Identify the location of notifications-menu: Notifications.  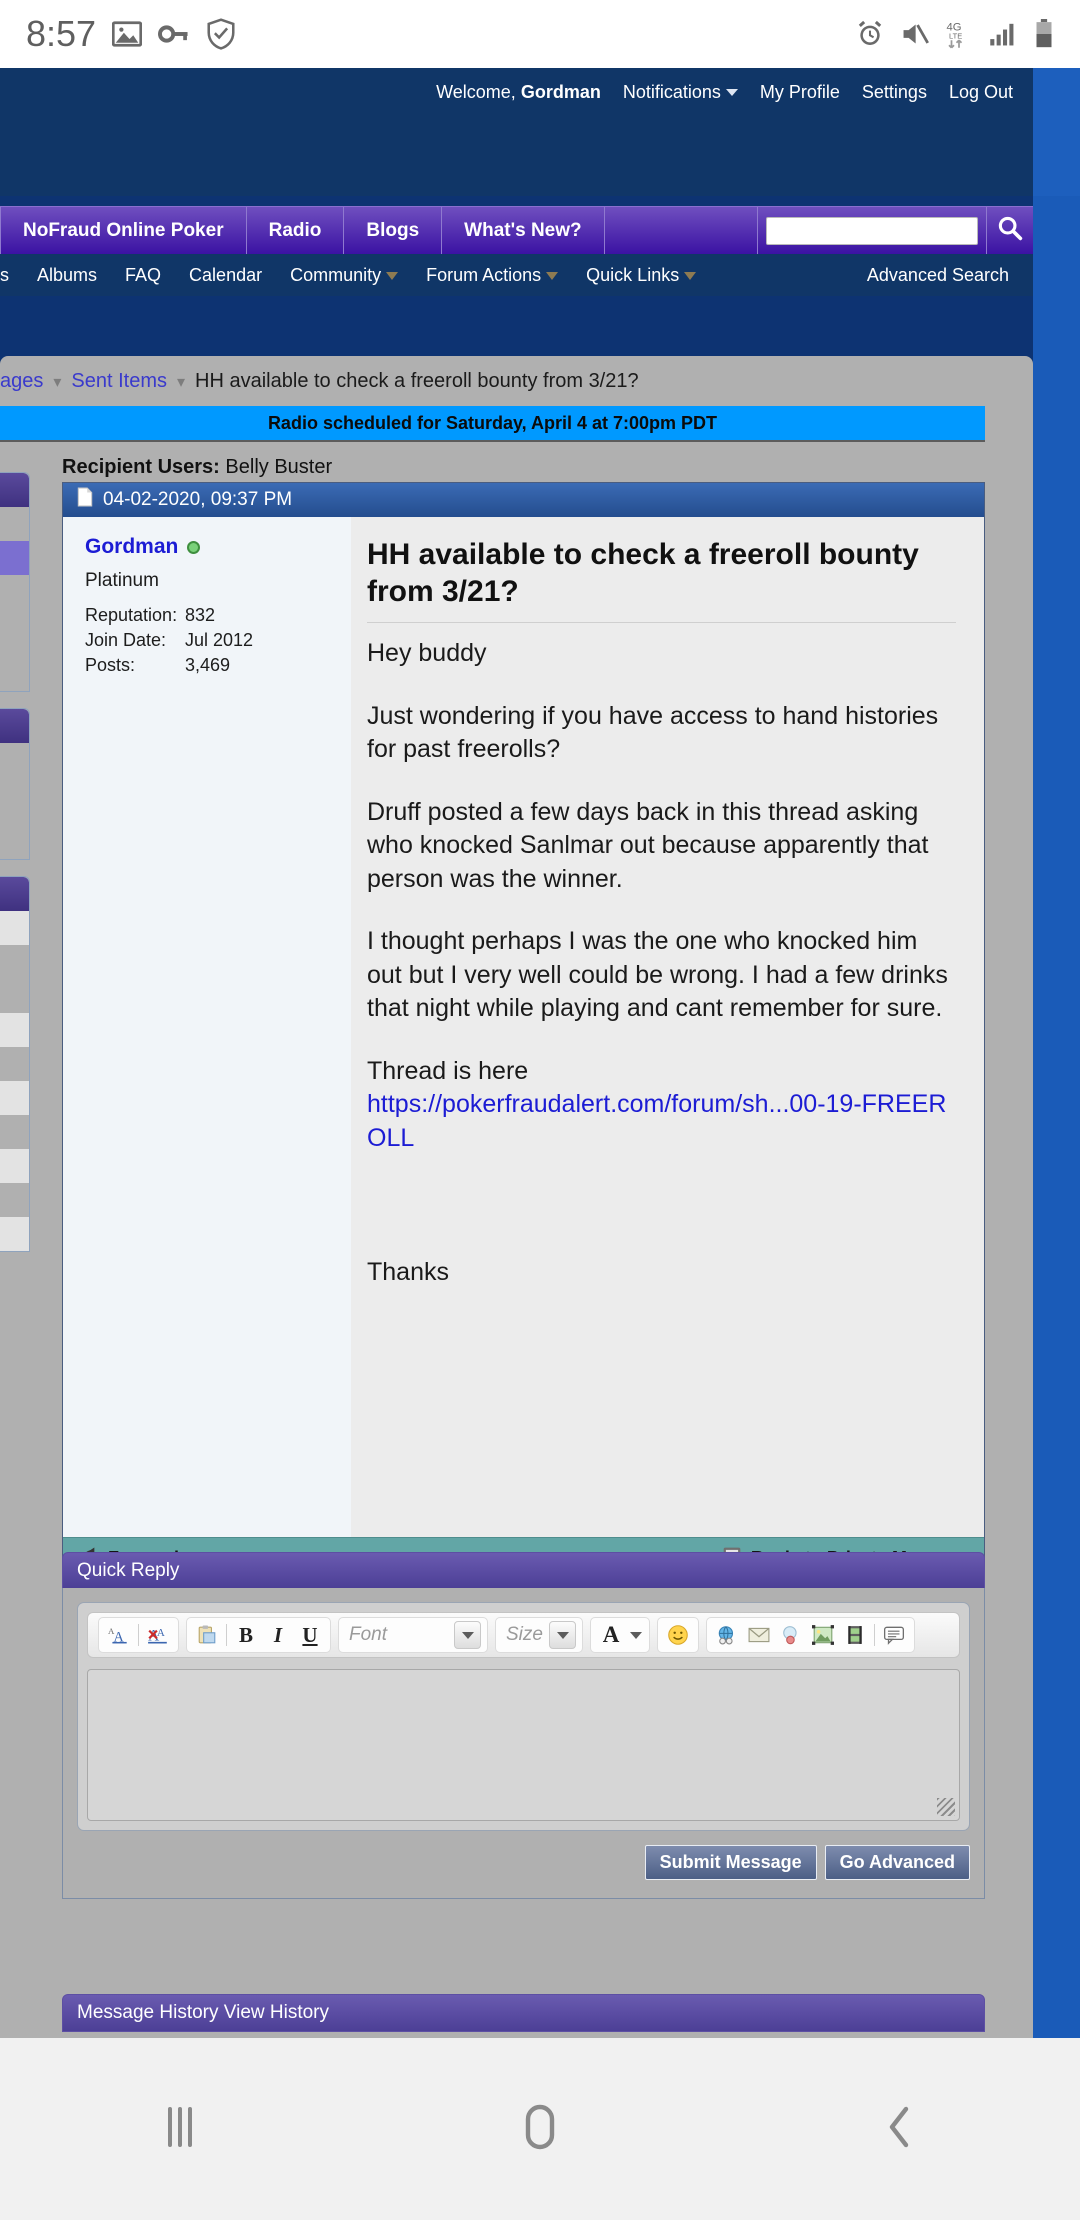
(680, 92).